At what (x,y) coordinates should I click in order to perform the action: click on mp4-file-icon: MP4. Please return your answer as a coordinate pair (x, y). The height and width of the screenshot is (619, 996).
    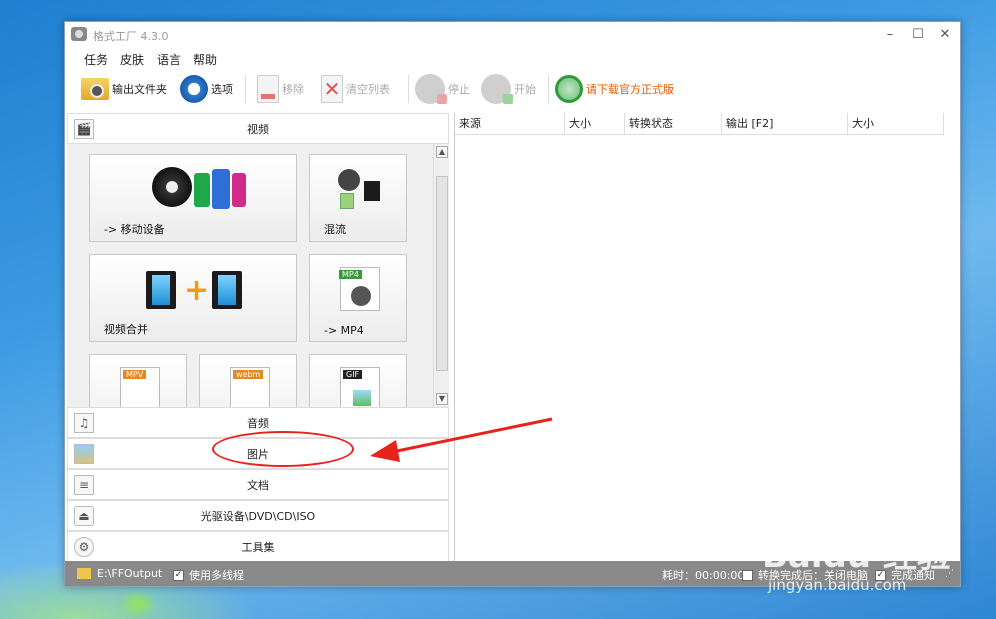
    Looking at the image, I should click on (359, 289).